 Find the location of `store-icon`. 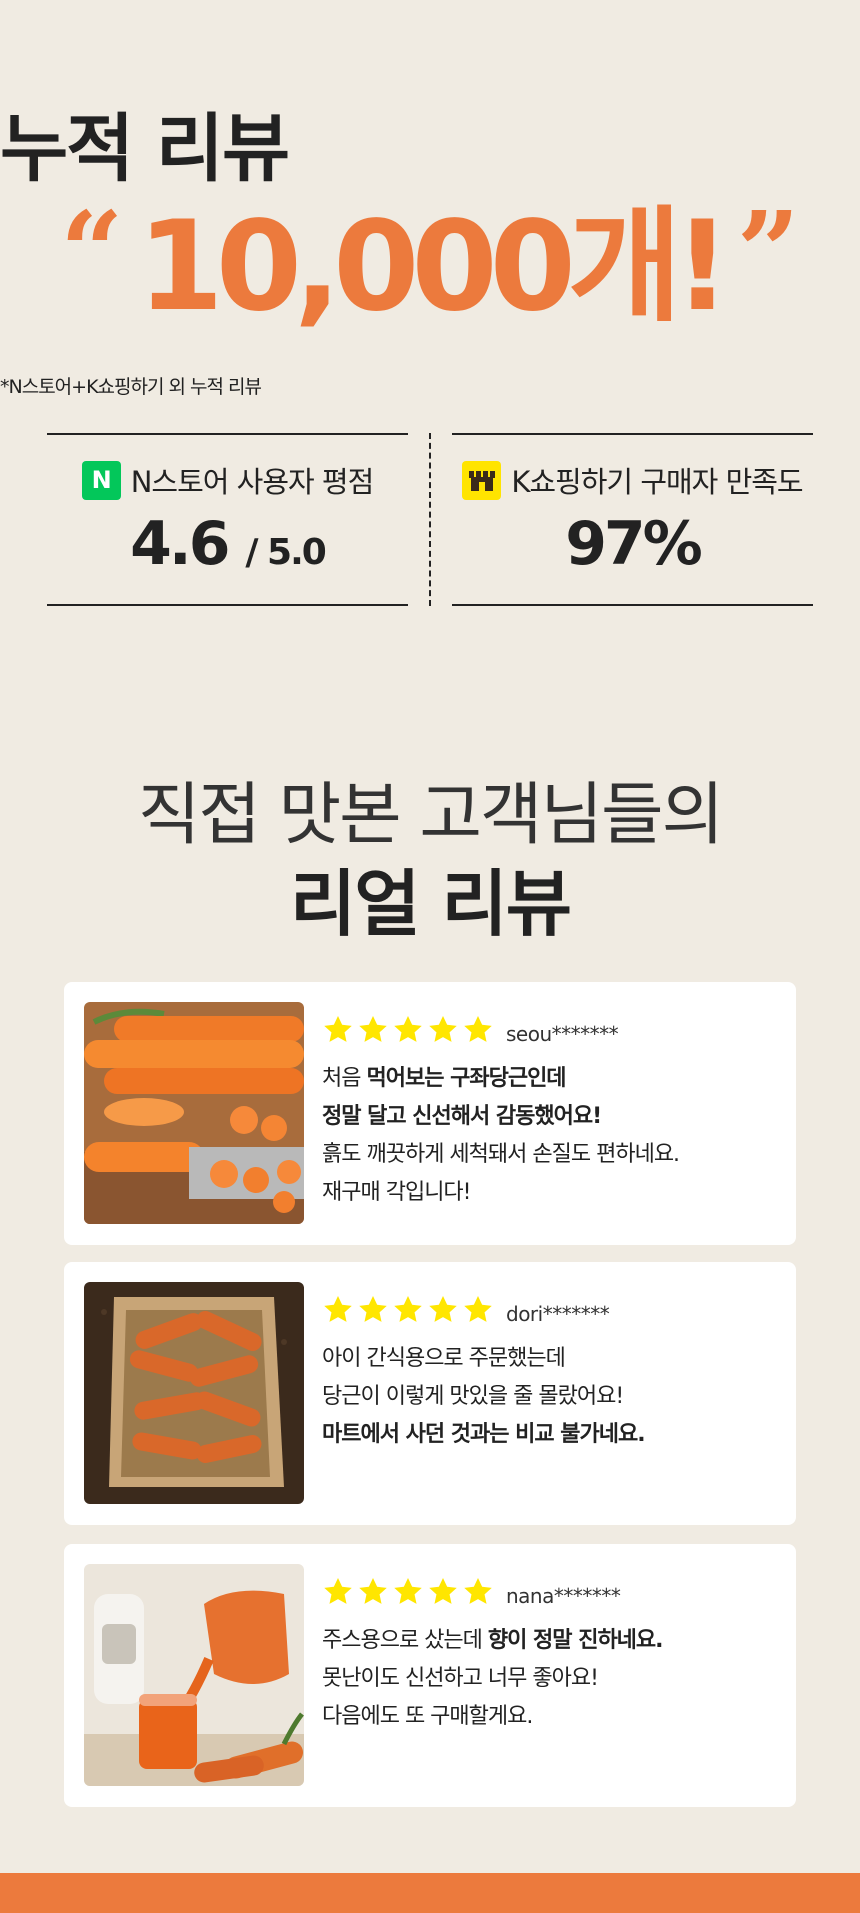

store-icon is located at coordinates (482, 480).